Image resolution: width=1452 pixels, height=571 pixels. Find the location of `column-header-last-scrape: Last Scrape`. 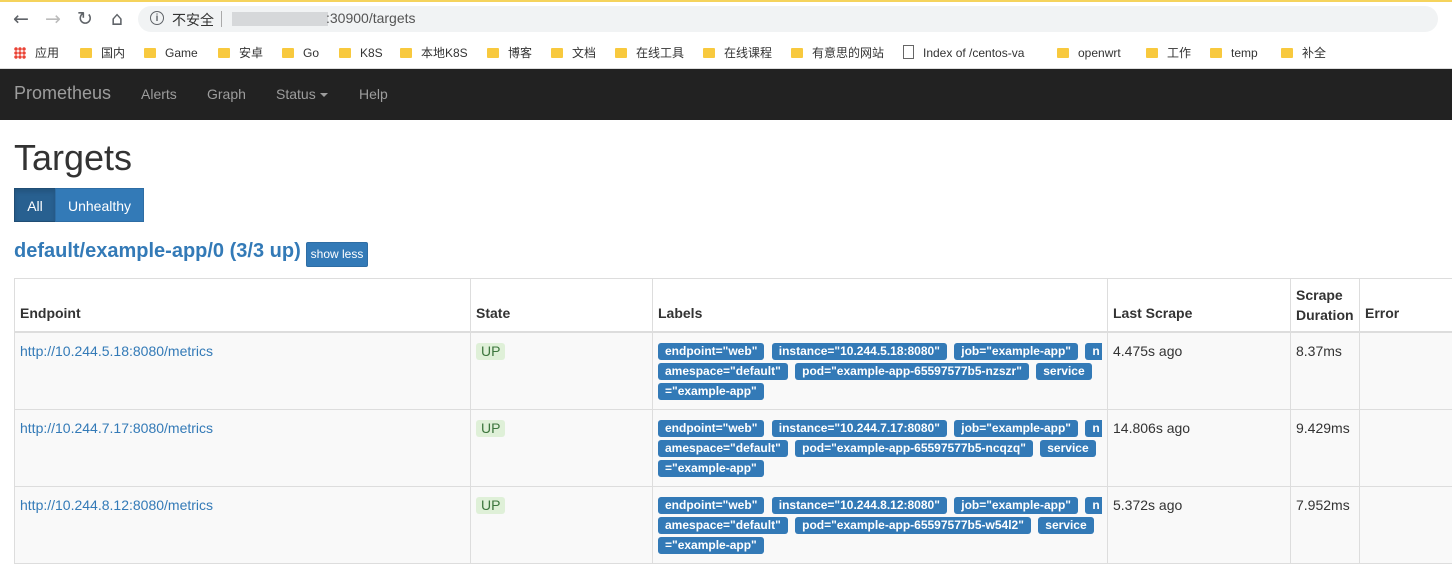

column-header-last-scrape: Last Scrape is located at coordinates (1199, 305).